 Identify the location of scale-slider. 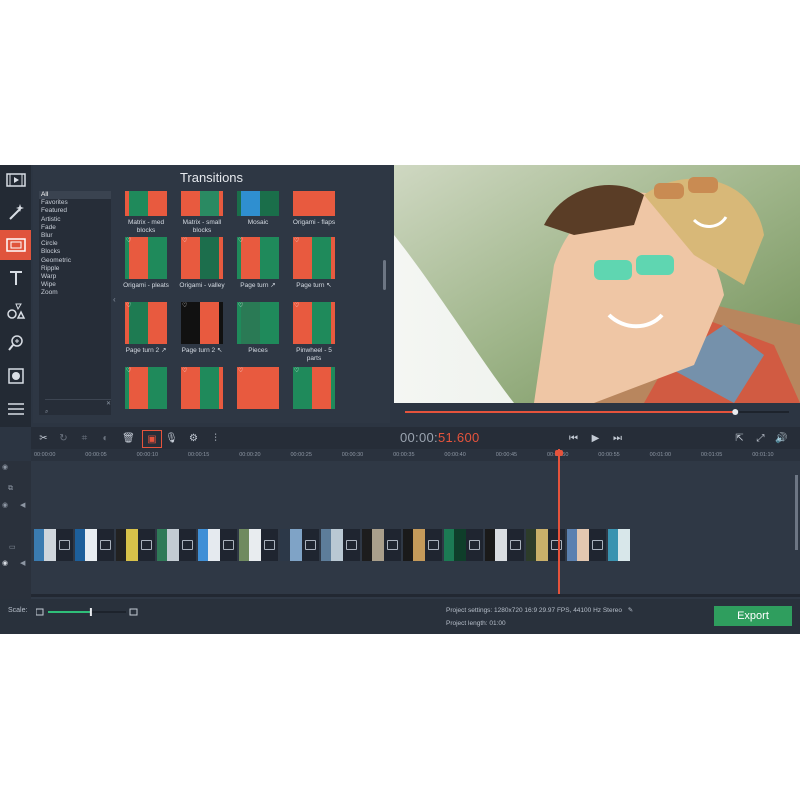
(87, 612).